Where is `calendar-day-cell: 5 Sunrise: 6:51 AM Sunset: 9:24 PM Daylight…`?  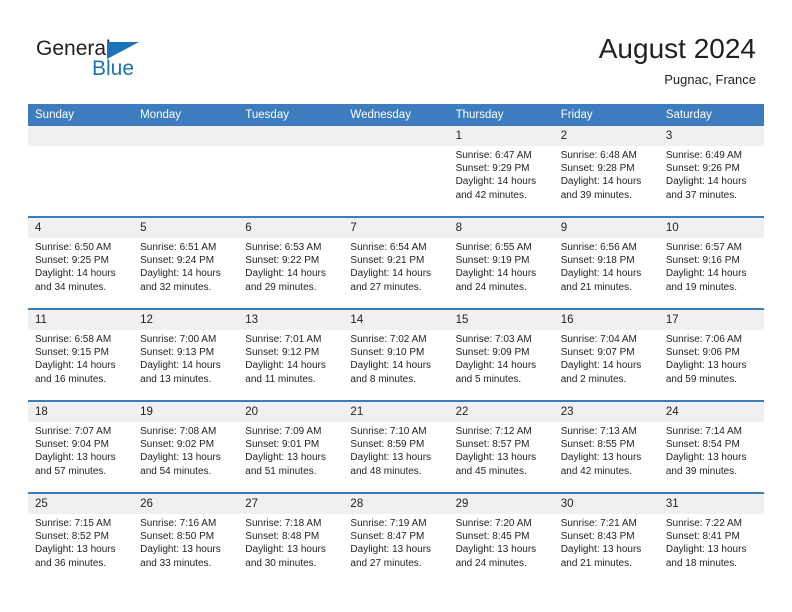 calendar-day-cell: 5 Sunrise: 6:51 AM Sunset: 9:24 PM Daylight… is located at coordinates (186, 262).